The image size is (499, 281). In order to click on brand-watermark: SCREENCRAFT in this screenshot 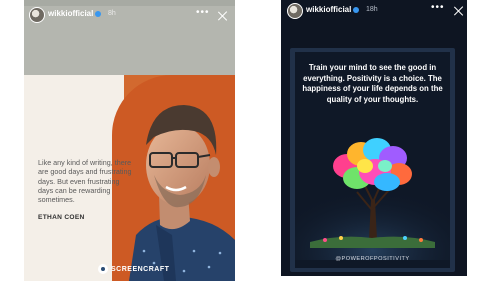, I will do `click(134, 270)`.